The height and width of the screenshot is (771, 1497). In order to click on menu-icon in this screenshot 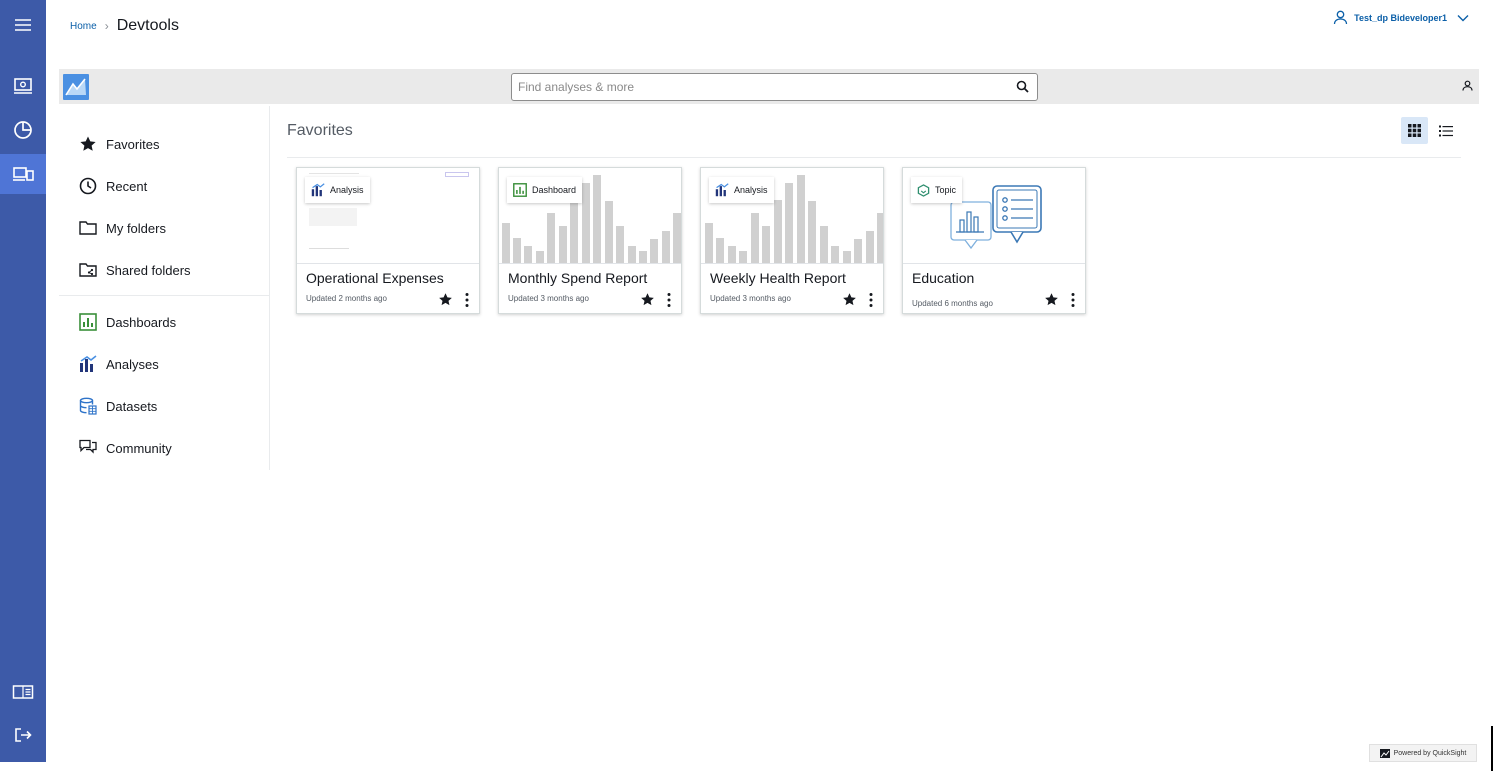, I will do `click(23, 25)`.